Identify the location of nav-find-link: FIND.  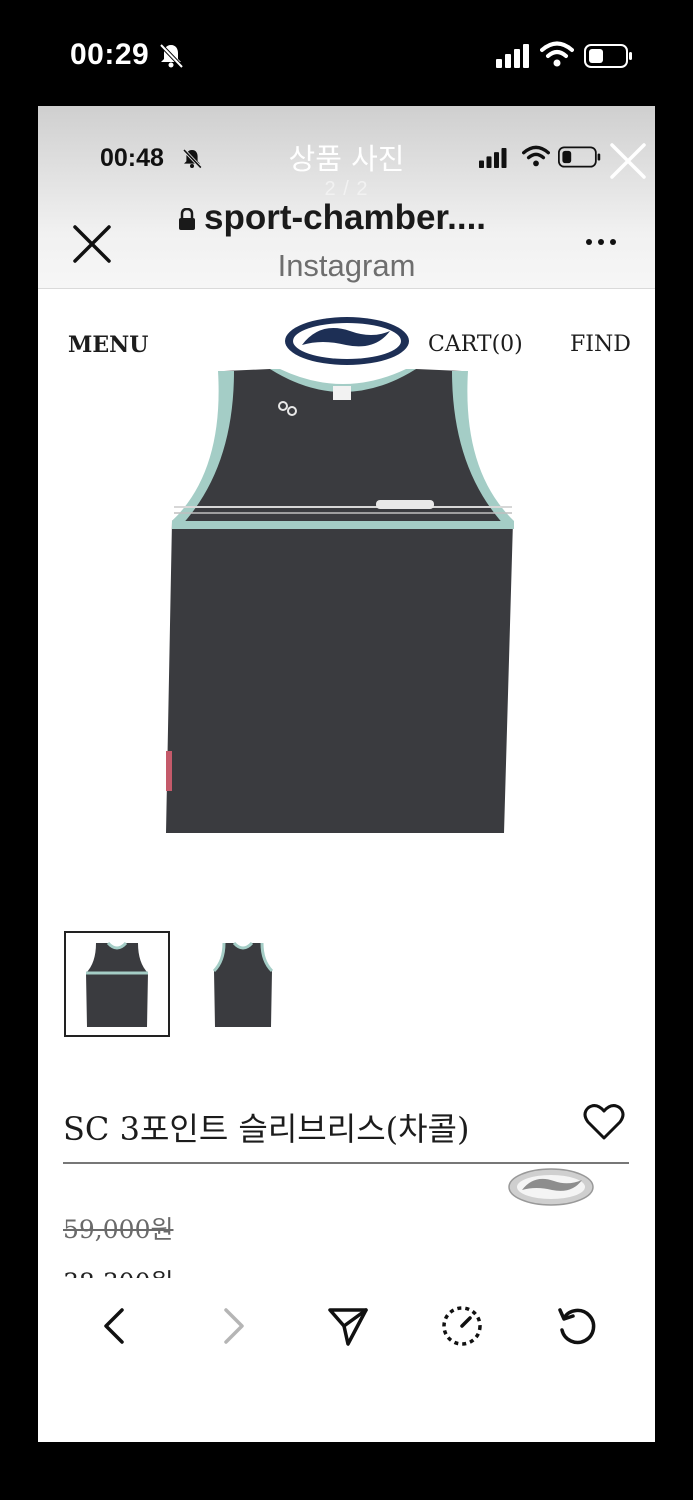
(600, 344).